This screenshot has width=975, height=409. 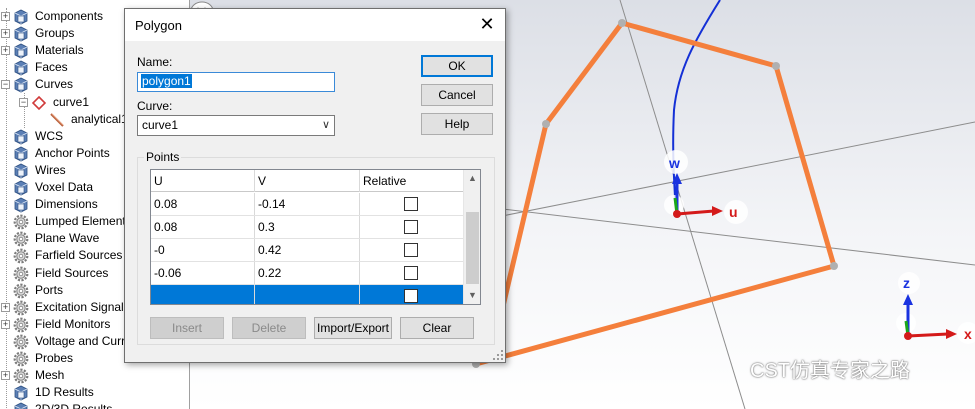 I want to click on curve-select: curve1 ∨, so click(x=236, y=125).